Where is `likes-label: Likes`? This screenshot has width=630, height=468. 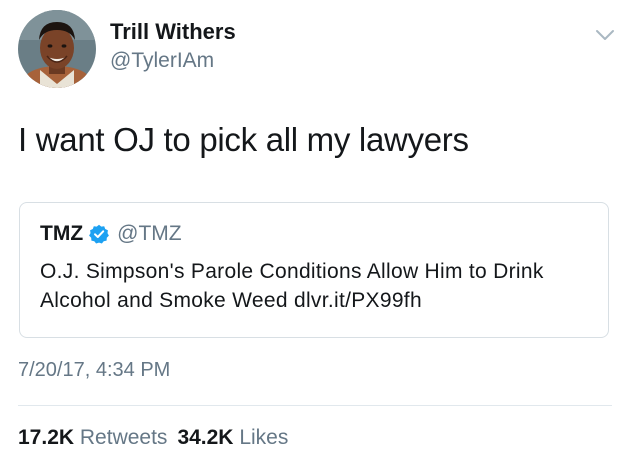 likes-label: Likes is located at coordinates (264, 437).